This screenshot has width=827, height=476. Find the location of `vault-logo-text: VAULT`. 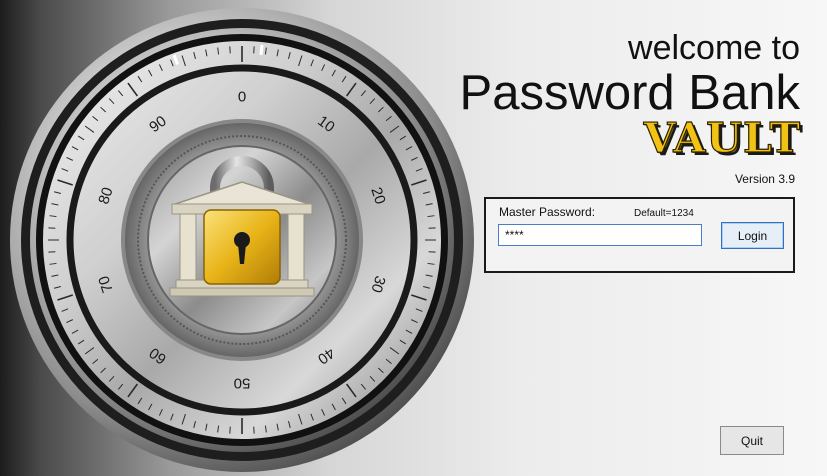

vault-logo-text: VAULT is located at coordinates (722, 138).